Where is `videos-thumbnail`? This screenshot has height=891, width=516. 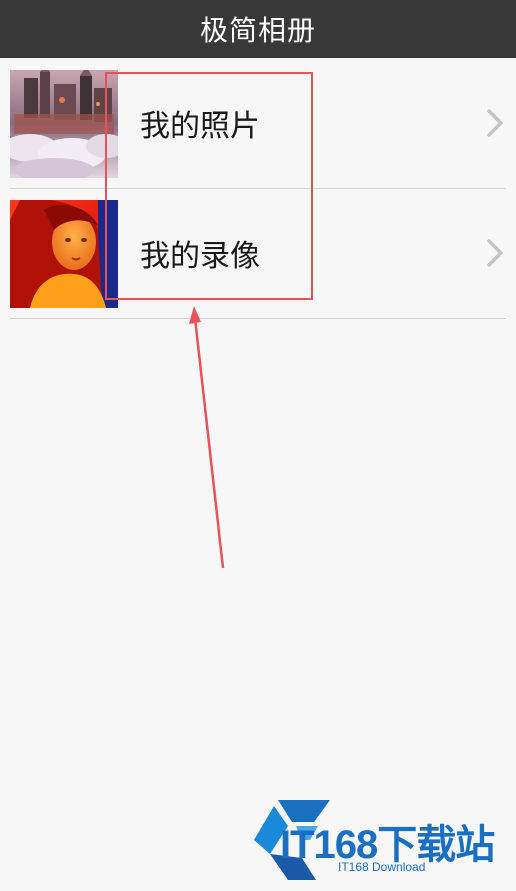 videos-thumbnail is located at coordinates (64, 254).